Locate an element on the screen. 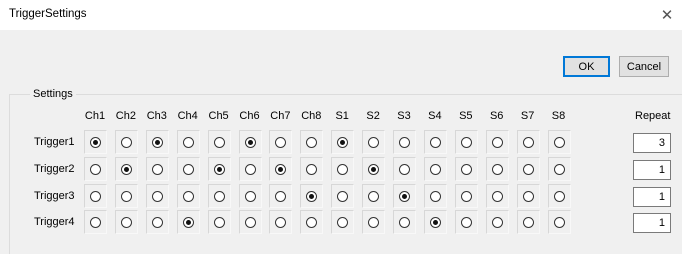 The height and width of the screenshot is (254, 682). row-label: Trigger4 is located at coordinates (54, 222).